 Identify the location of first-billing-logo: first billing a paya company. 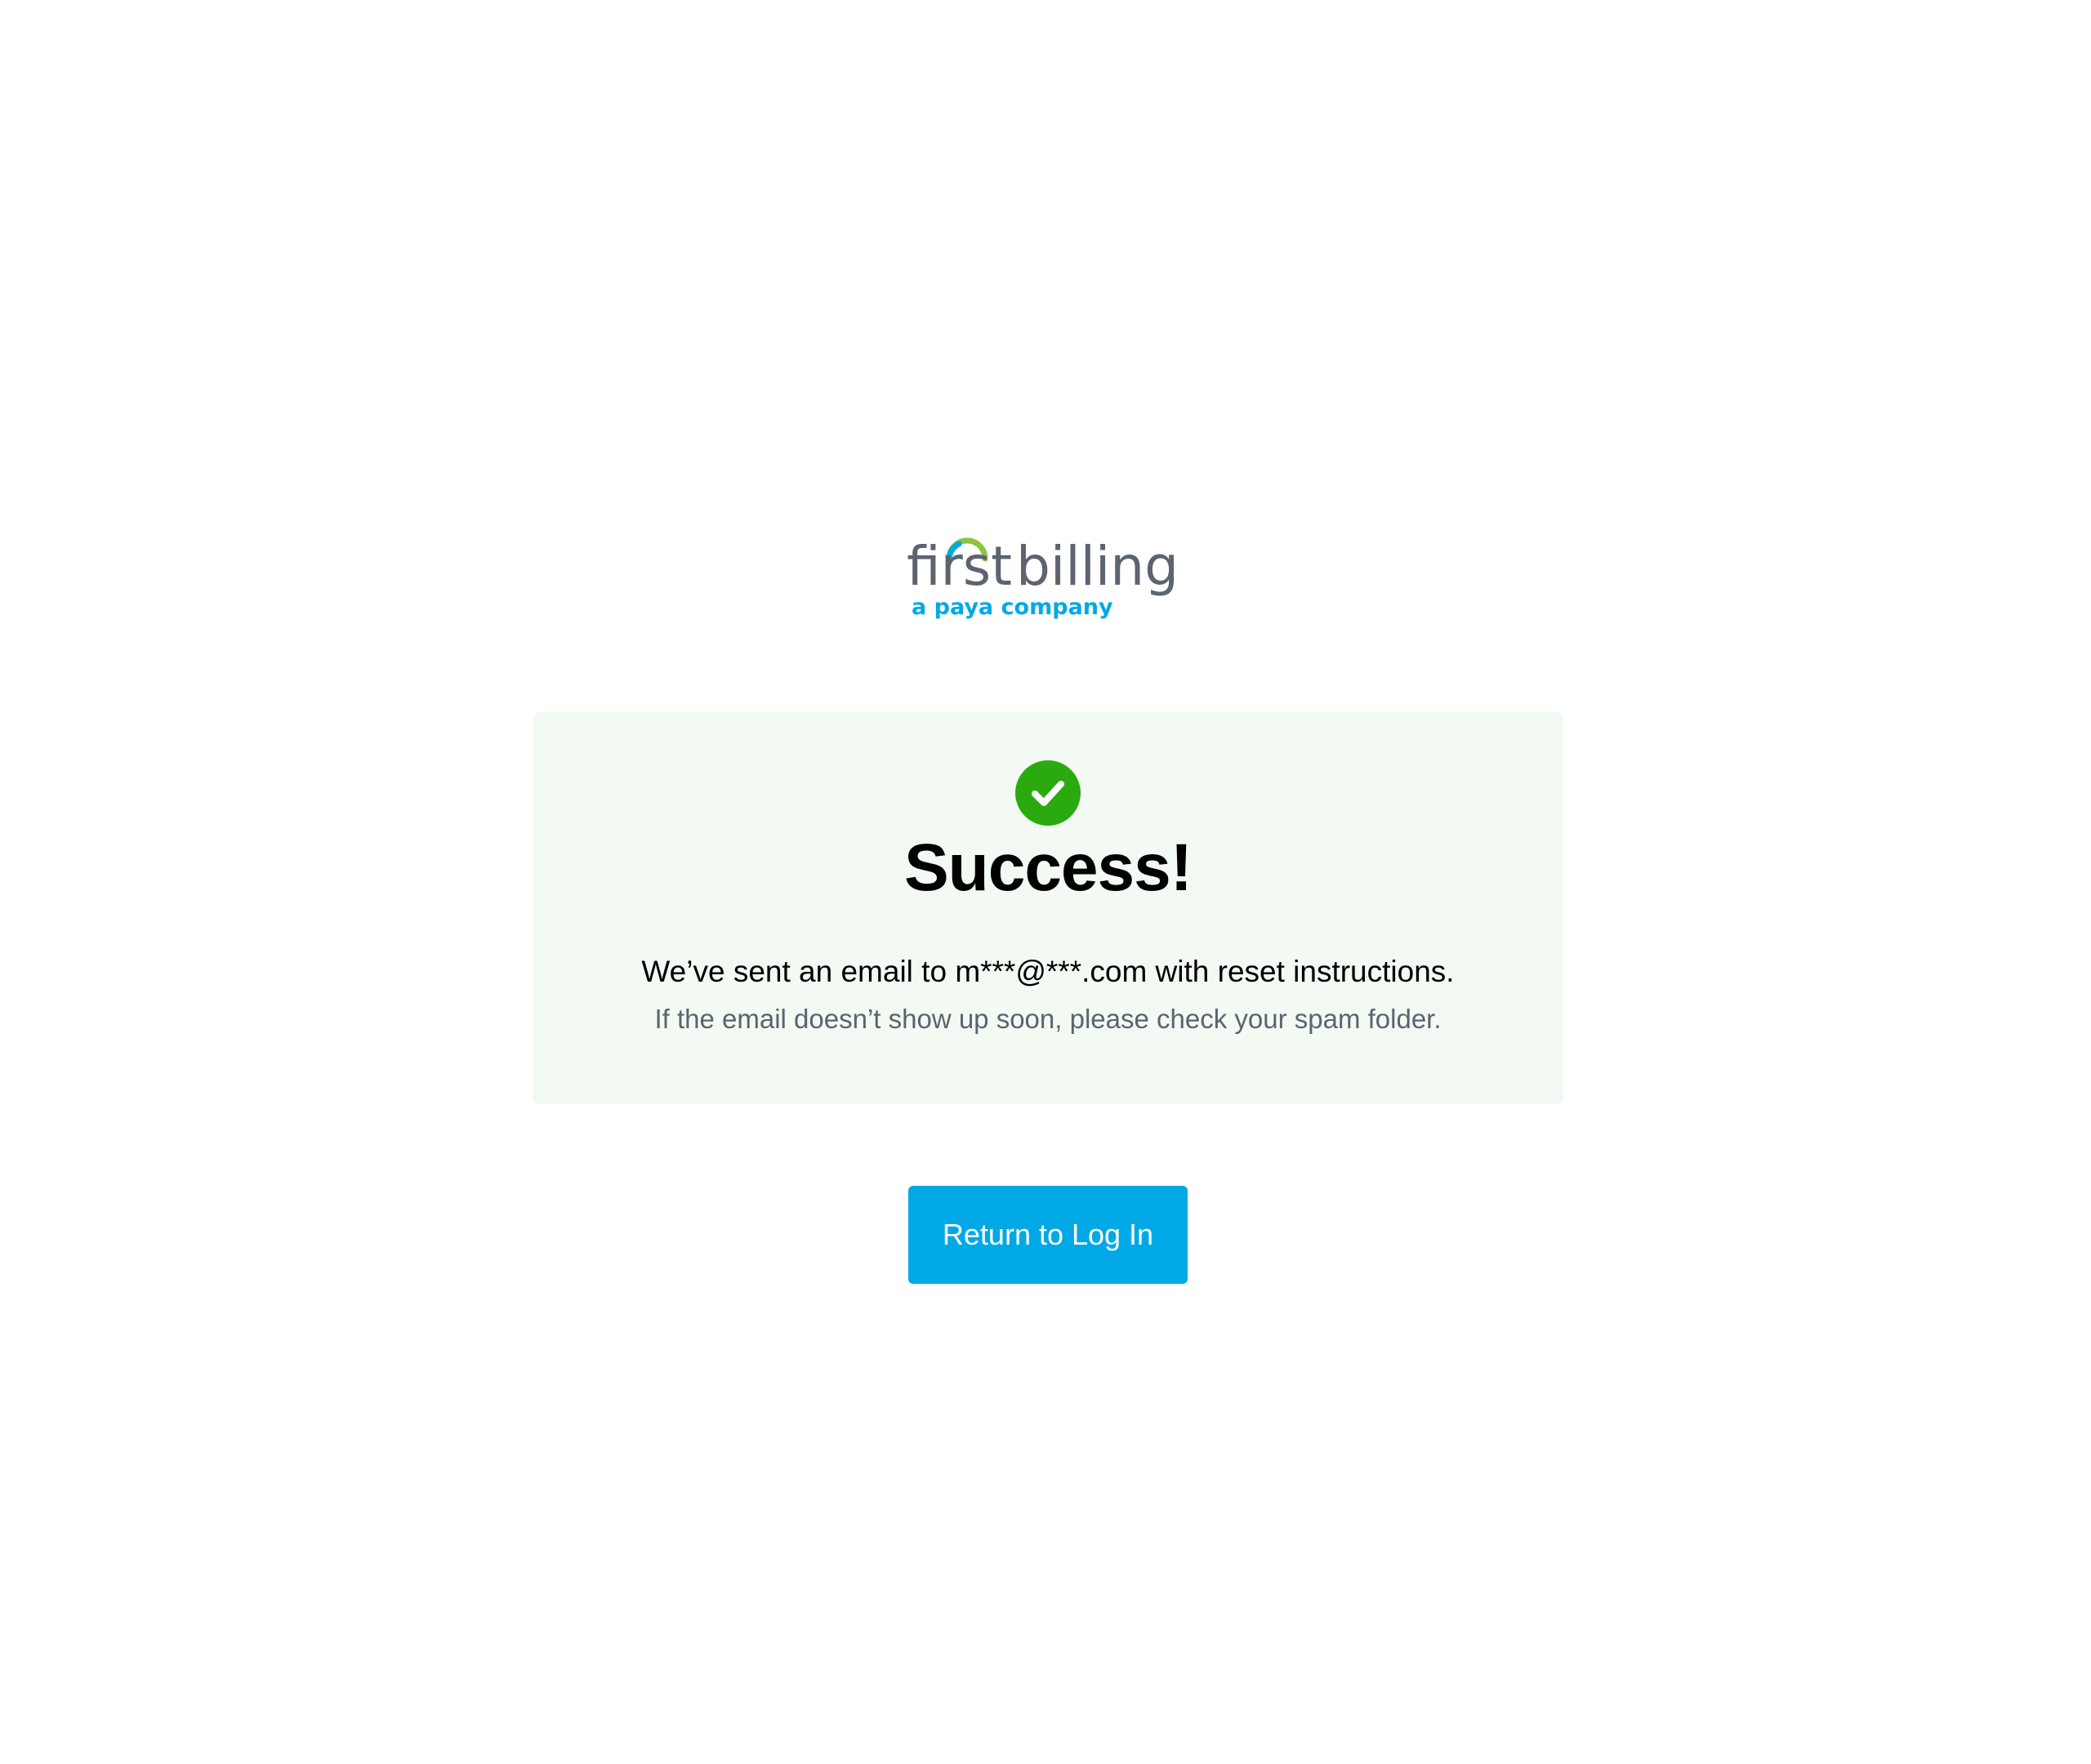
(1043, 577).